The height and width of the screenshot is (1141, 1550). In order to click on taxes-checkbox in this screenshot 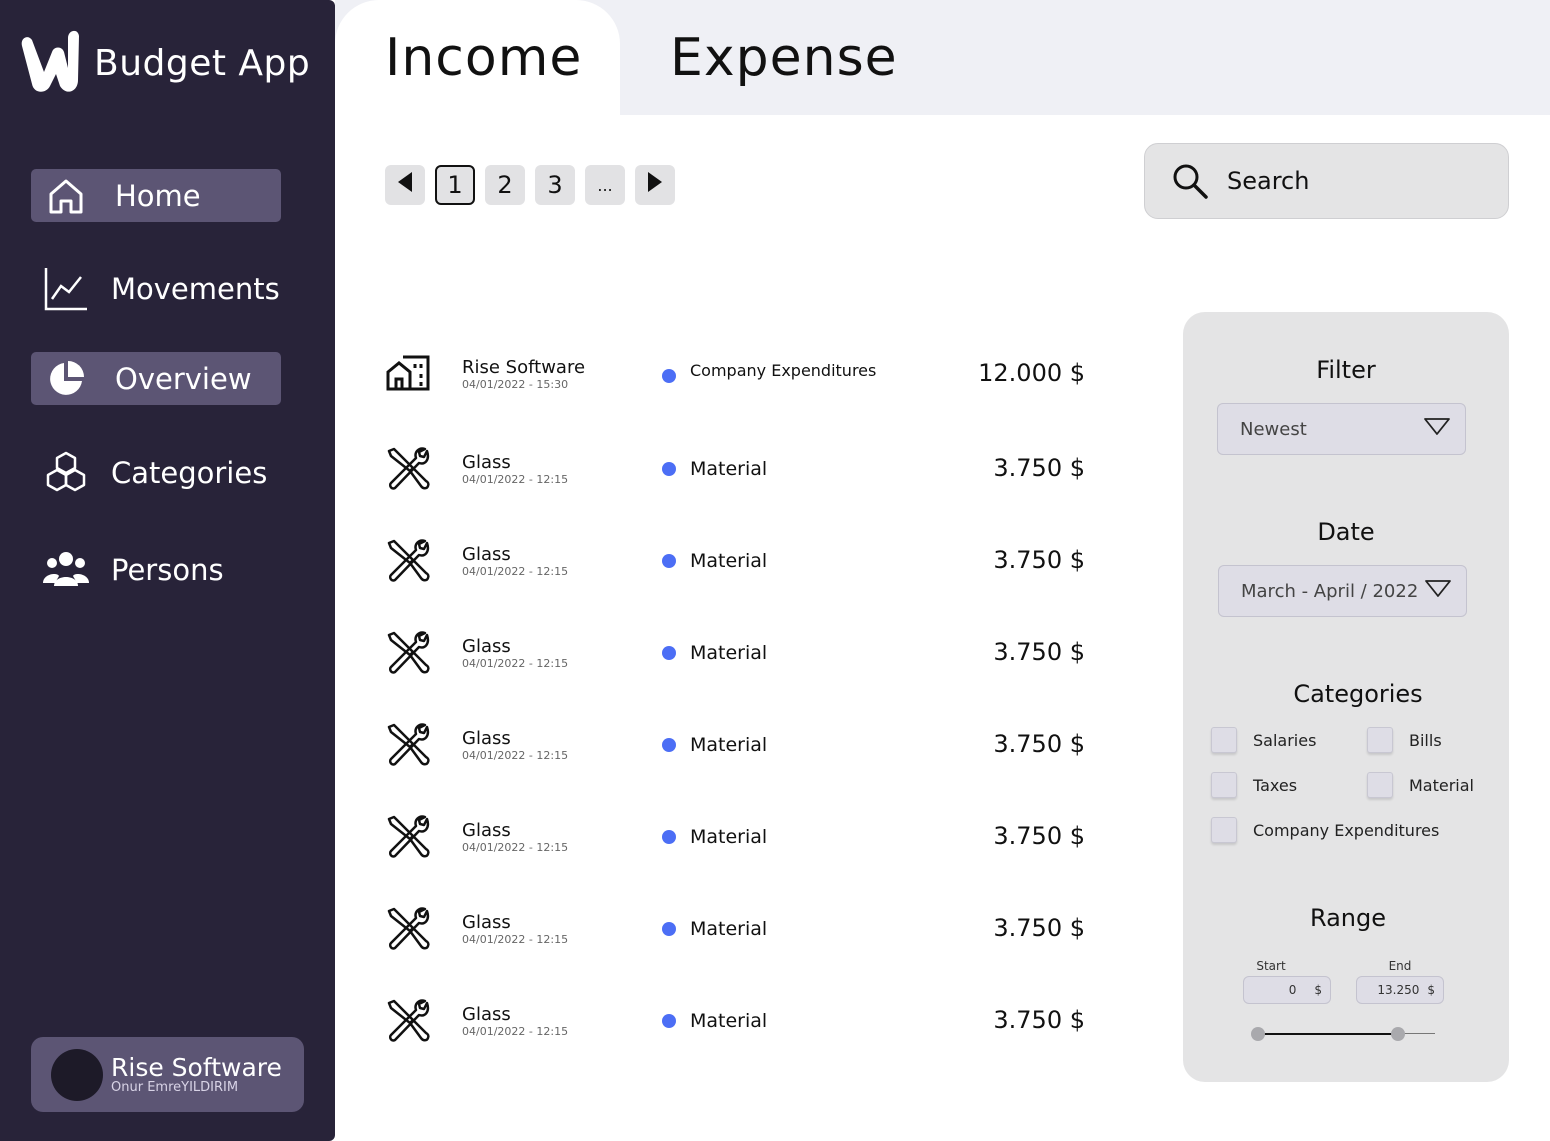, I will do `click(1224, 785)`.